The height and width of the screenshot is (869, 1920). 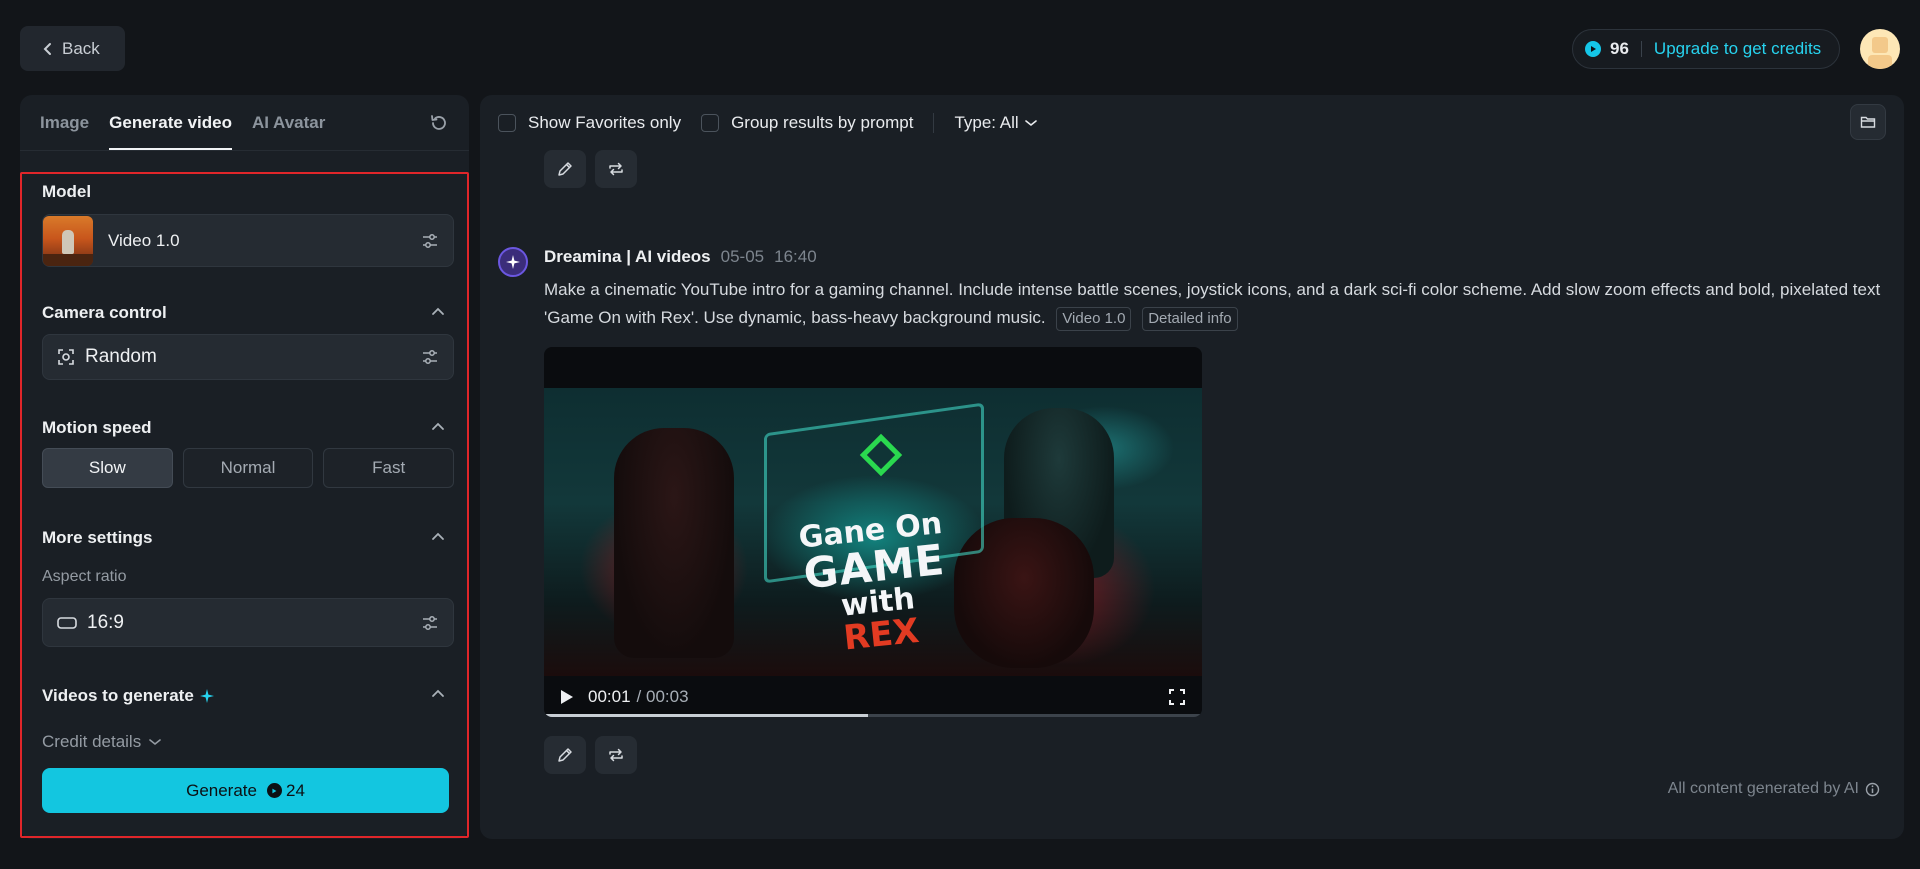 What do you see at coordinates (118, 695) in the screenshot?
I see `videos-to-generate-label: Videos to generate` at bounding box center [118, 695].